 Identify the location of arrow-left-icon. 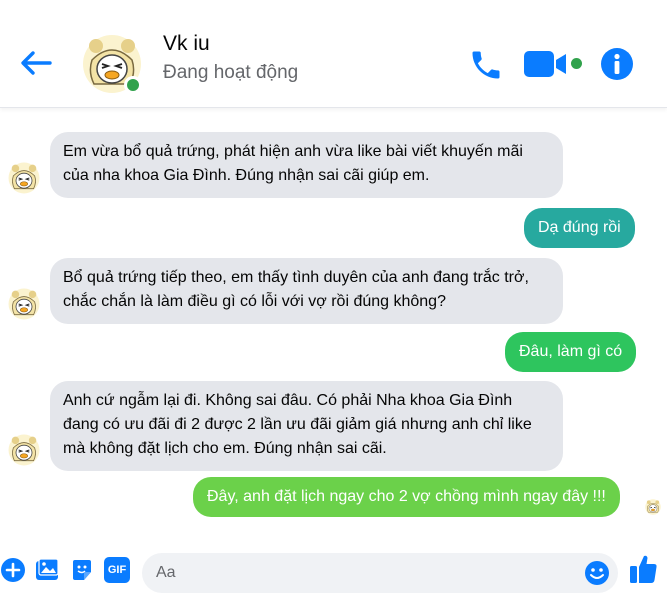
(36, 63).